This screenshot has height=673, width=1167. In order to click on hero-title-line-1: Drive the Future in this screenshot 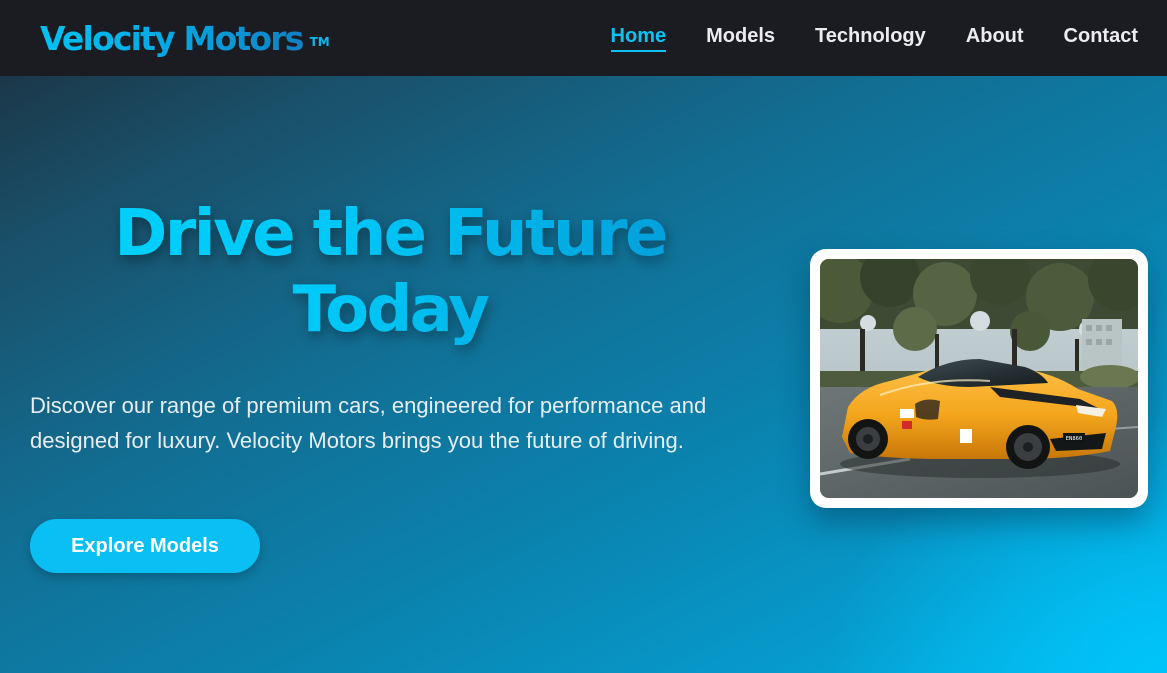, I will do `click(390, 234)`.